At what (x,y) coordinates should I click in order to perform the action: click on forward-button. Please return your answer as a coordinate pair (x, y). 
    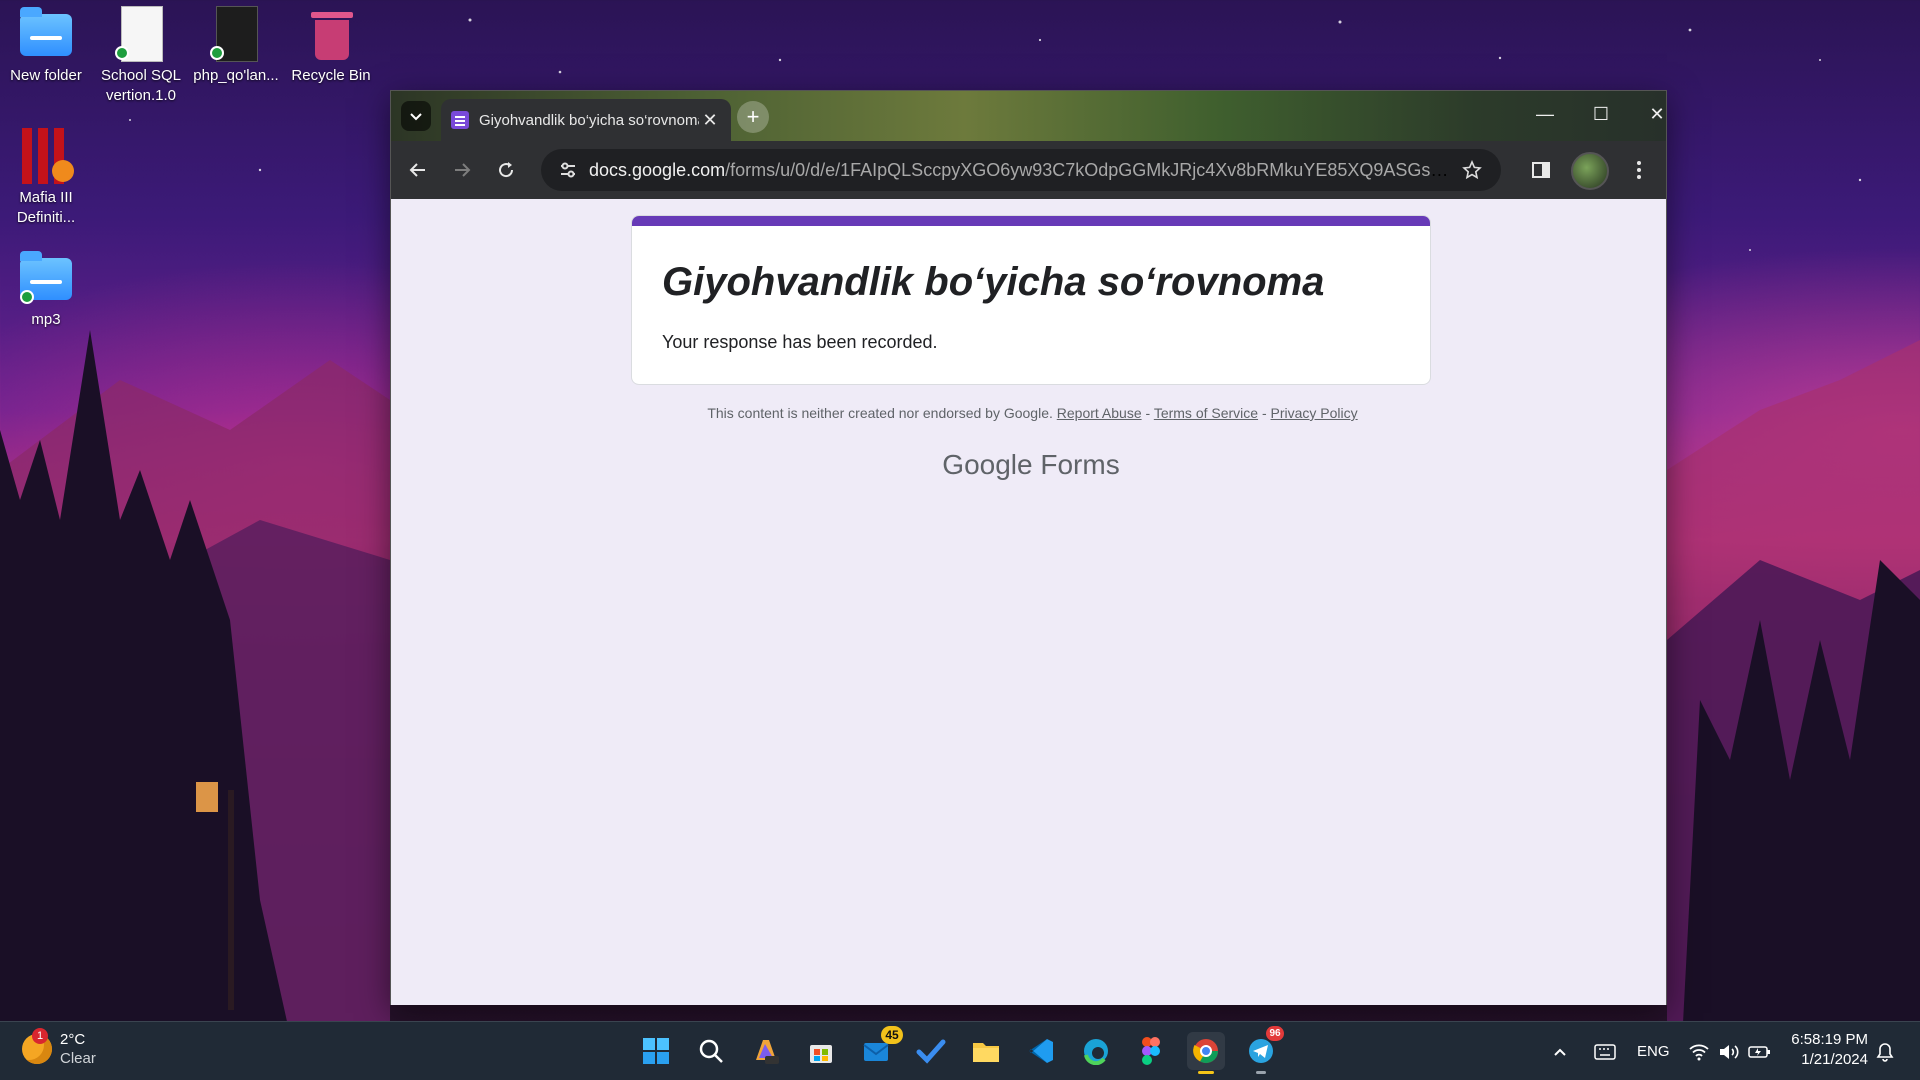
    Looking at the image, I should click on (462, 170).